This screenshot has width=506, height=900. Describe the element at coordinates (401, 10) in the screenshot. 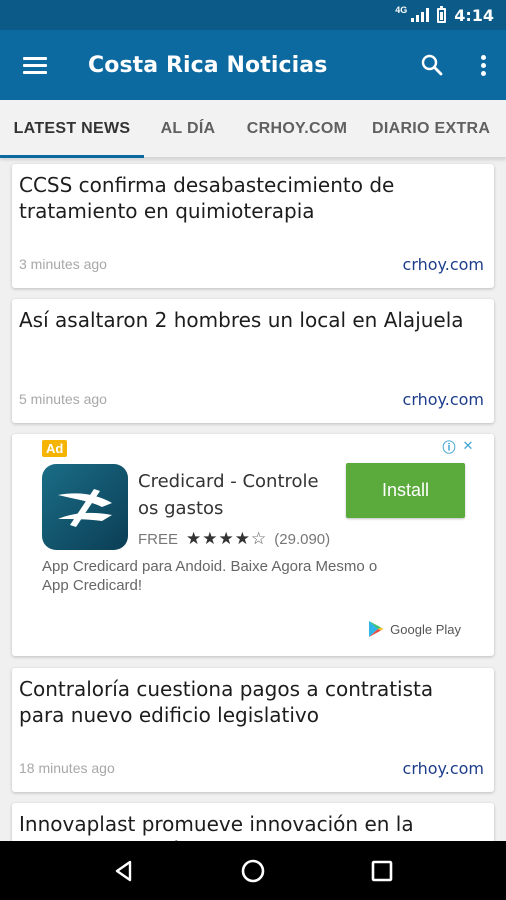

I see `network-type-label: 4G` at that location.